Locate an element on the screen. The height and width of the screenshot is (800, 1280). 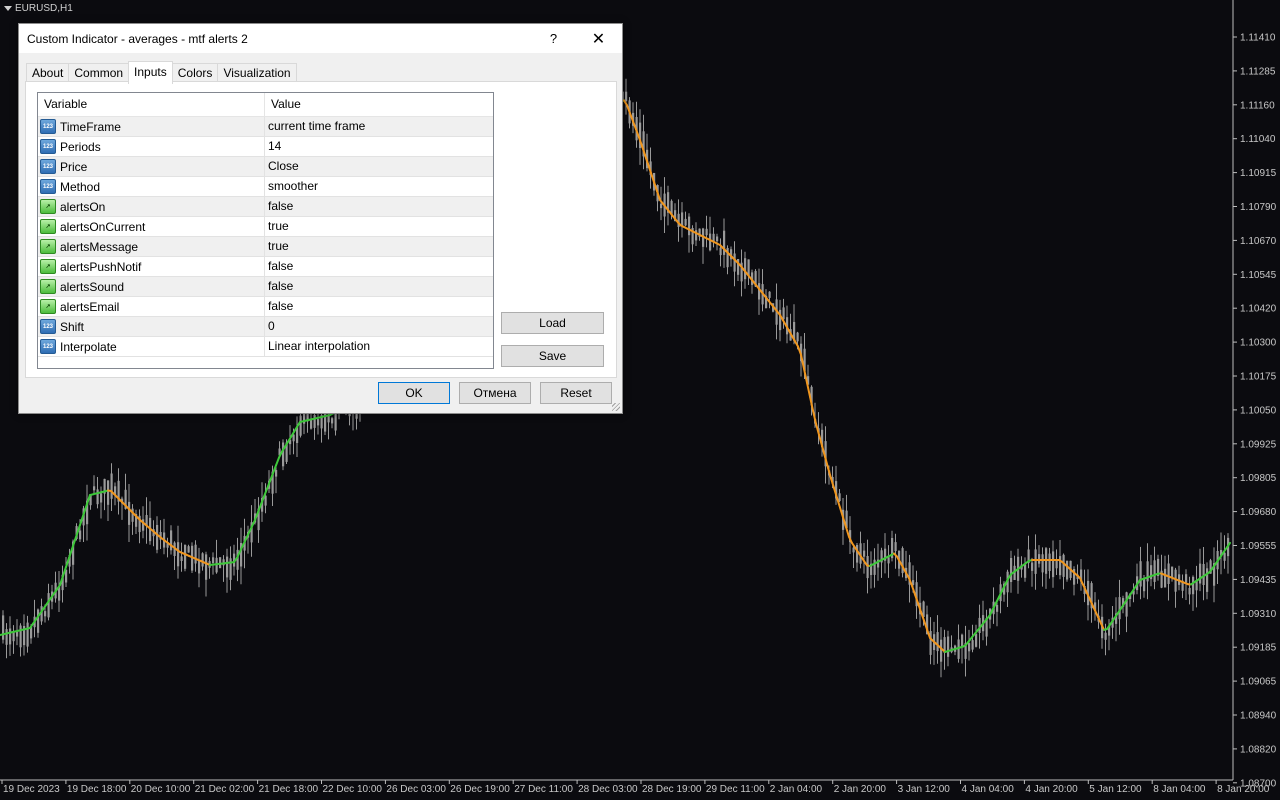
variable-cell: 123 Interpolate is located at coordinates (151, 346).